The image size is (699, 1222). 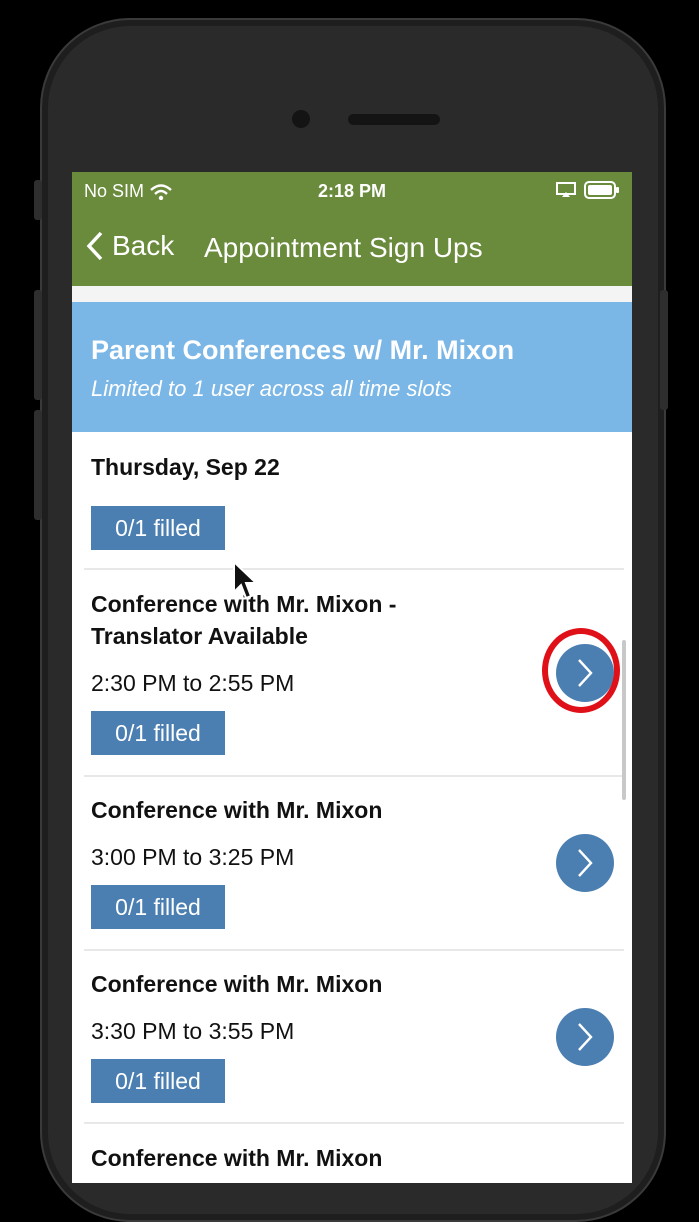 What do you see at coordinates (143, 245) in the screenshot?
I see `back-label: Back` at bounding box center [143, 245].